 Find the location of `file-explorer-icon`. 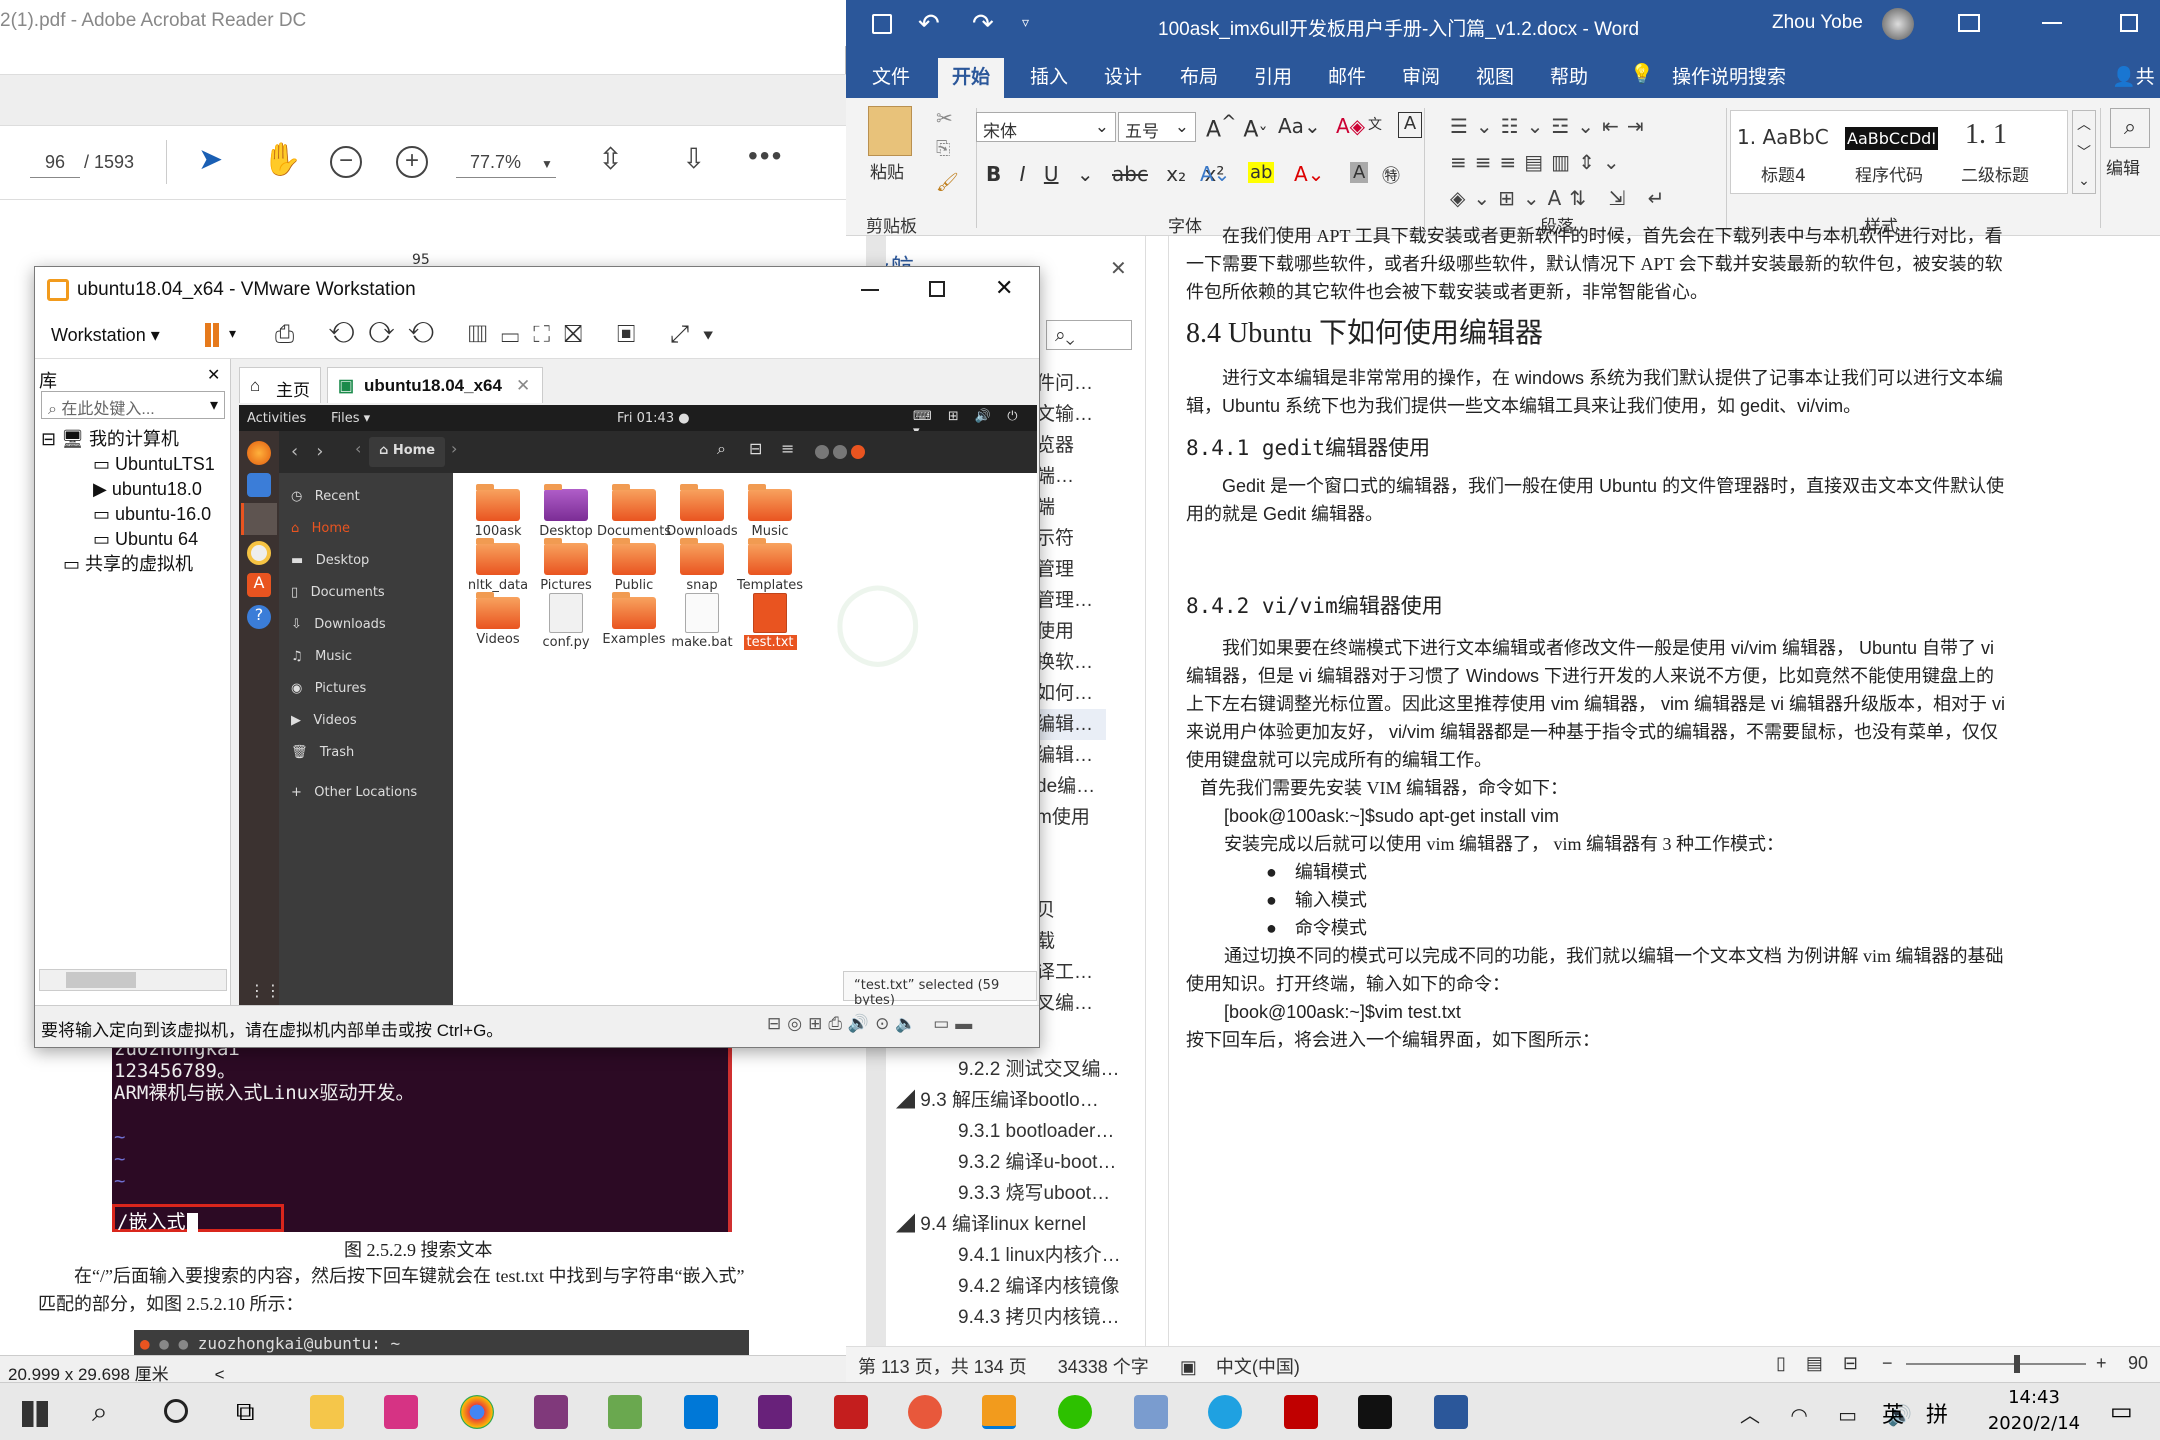

file-explorer-icon is located at coordinates (327, 1412).